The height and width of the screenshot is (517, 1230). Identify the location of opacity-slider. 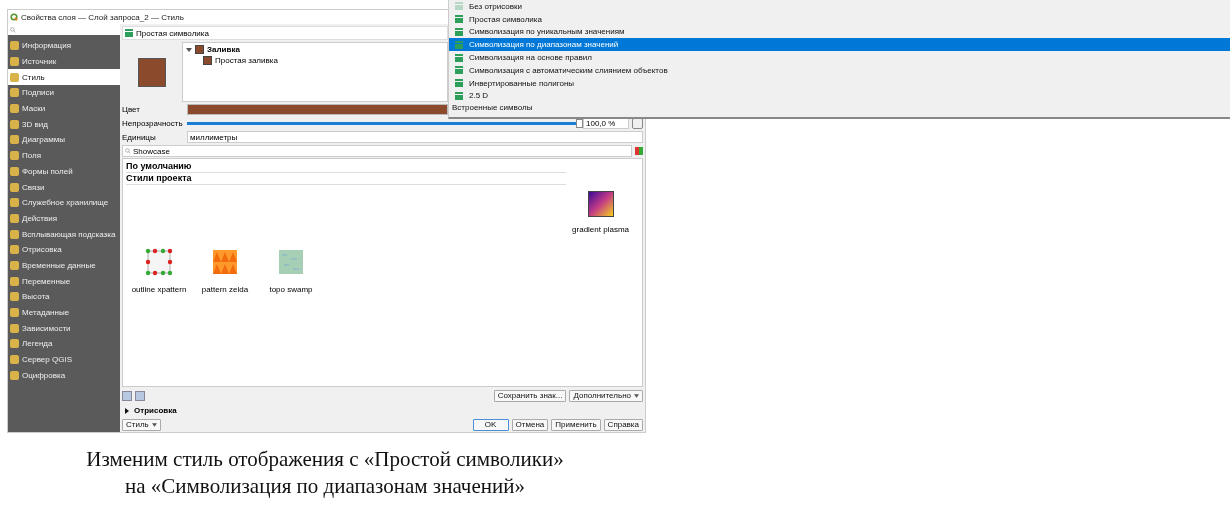
(383, 123).